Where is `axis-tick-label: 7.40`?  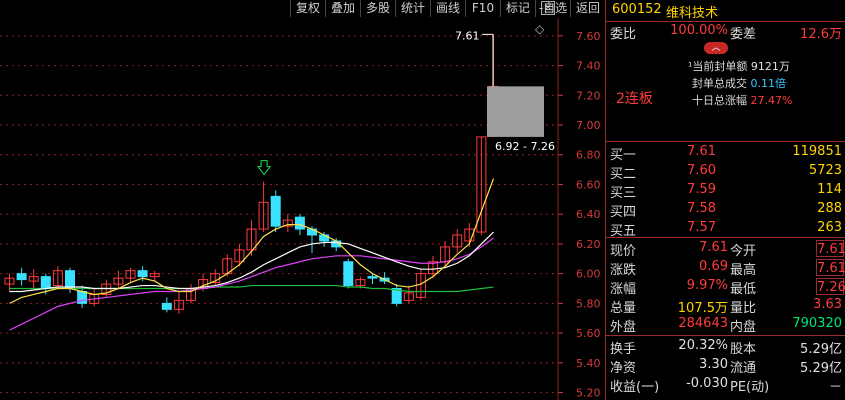
axis-tick-label: 7.40 is located at coordinates (588, 66).